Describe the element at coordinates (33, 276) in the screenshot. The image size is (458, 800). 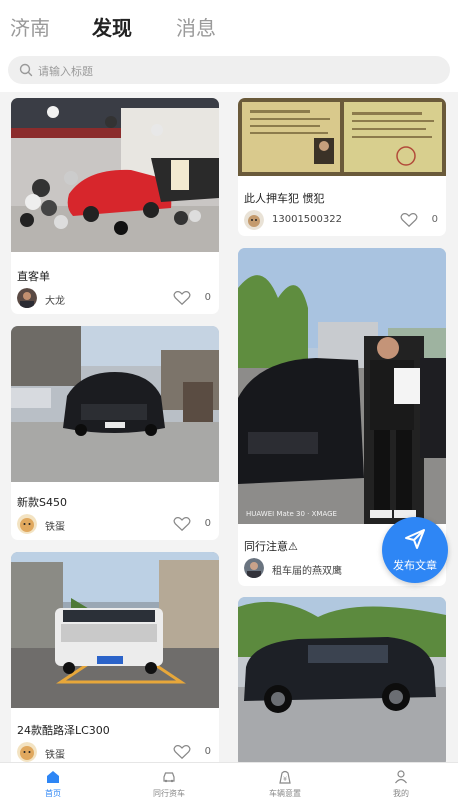
I see `post-title: 直客单` at that location.